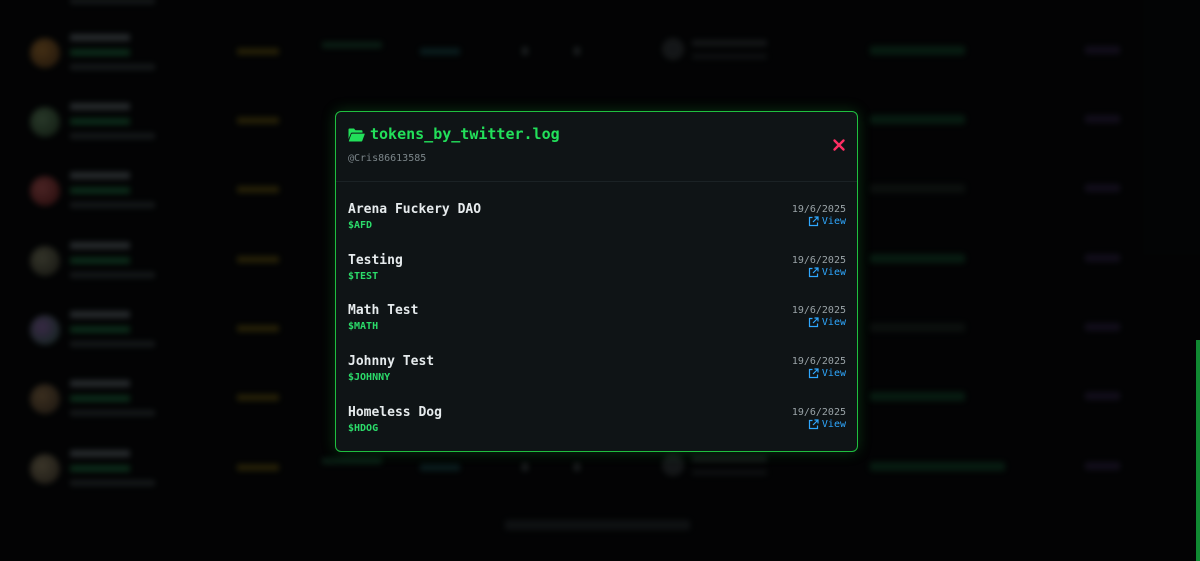 The width and height of the screenshot is (1200, 561). I want to click on token-symbol: $MATH, so click(363, 327).